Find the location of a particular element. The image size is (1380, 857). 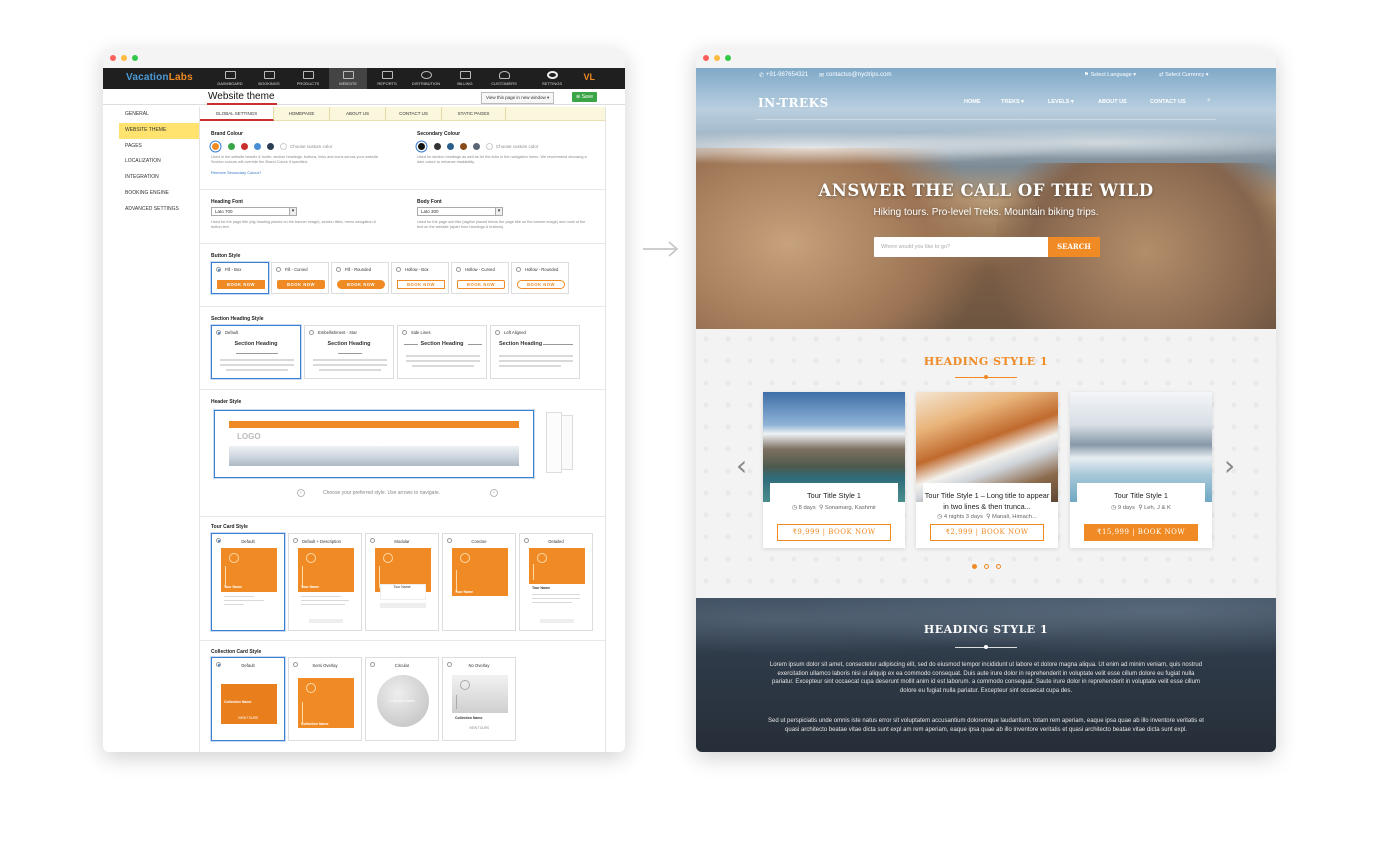

collection-card-circular: Circular Collection Name is located at coordinates (402, 699).